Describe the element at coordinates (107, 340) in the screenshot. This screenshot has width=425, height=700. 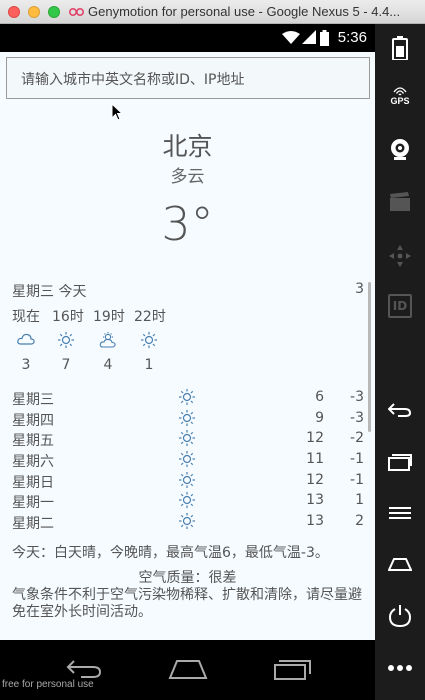
I see `partly-cloudy-icon` at that location.